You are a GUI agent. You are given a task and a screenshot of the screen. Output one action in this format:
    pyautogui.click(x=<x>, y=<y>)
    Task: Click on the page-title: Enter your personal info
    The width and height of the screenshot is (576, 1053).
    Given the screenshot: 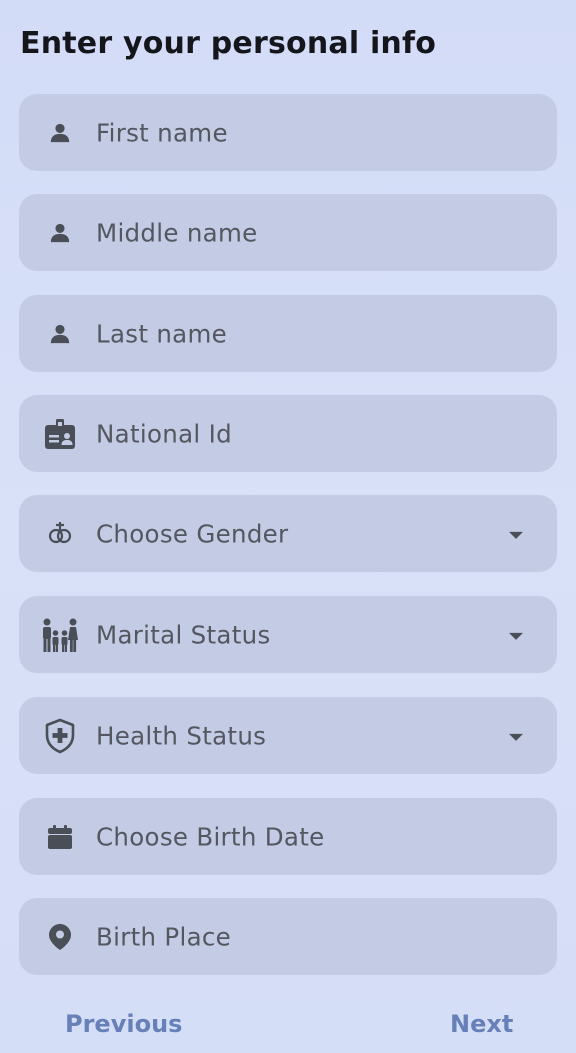 What is the action you would take?
    pyautogui.click(x=228, y=43)
    